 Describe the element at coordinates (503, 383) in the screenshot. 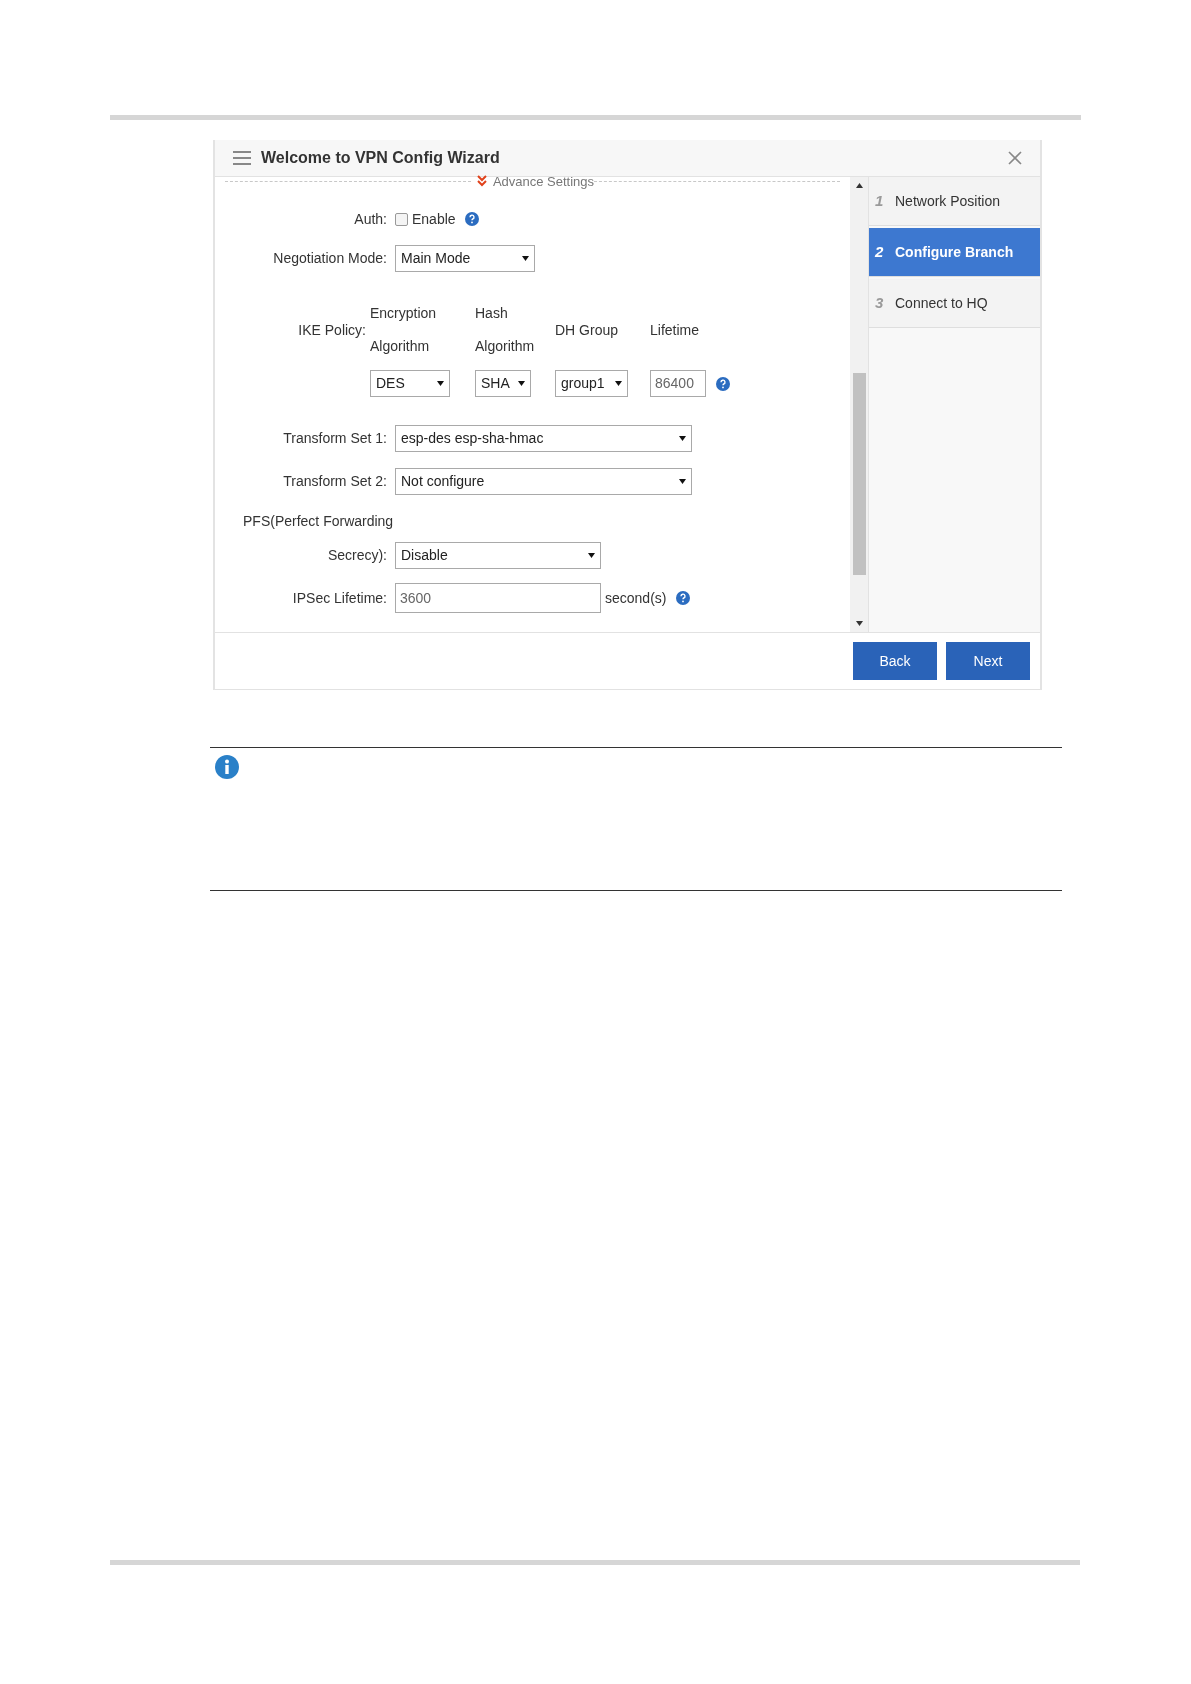

I see `dropdown: SHA` at that location.